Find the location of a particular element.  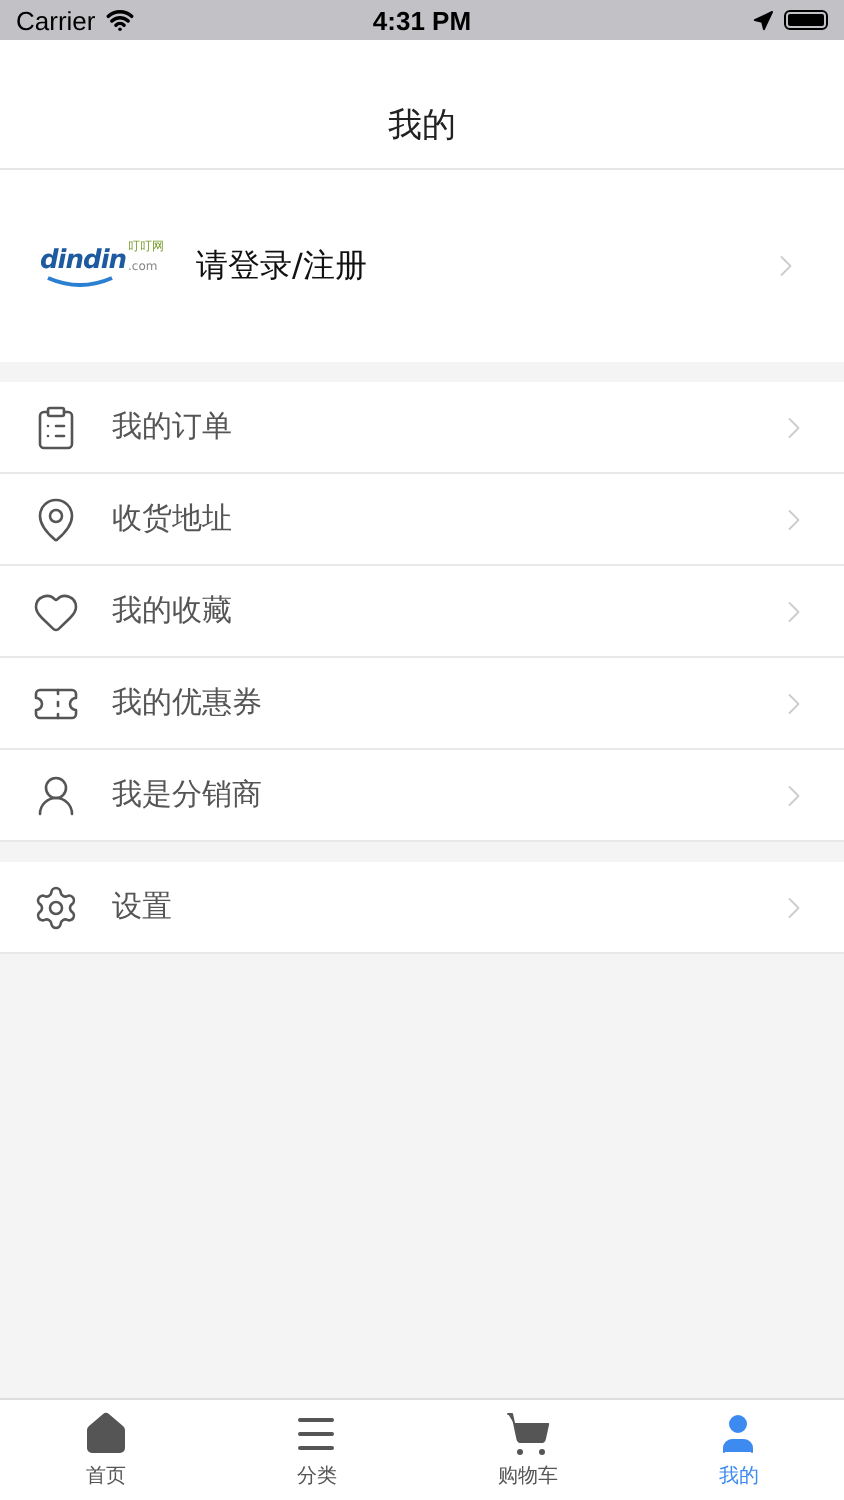

location-arrow-icon is located at coordinates (762, 20).